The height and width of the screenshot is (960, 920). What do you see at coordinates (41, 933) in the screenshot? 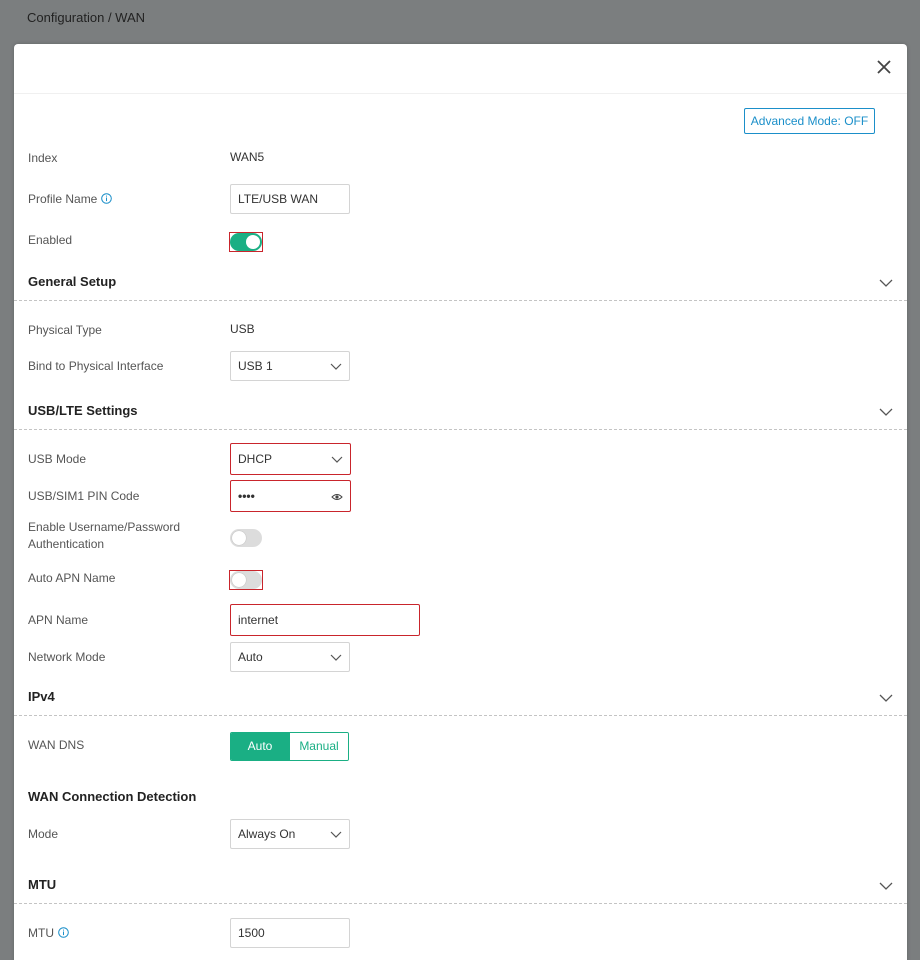
I see `mtu-label: MTU` at bounding box center [41, 933].